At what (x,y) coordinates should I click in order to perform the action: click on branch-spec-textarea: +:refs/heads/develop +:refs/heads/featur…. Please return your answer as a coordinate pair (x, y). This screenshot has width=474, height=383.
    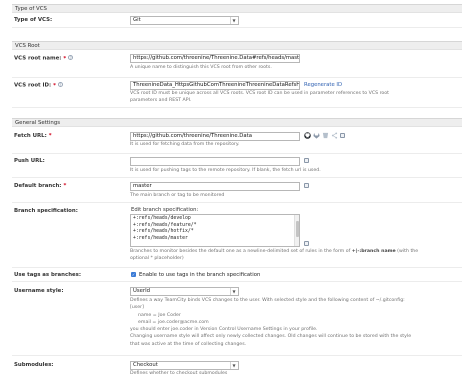
    Looking at the image, I should click on (215, 230).